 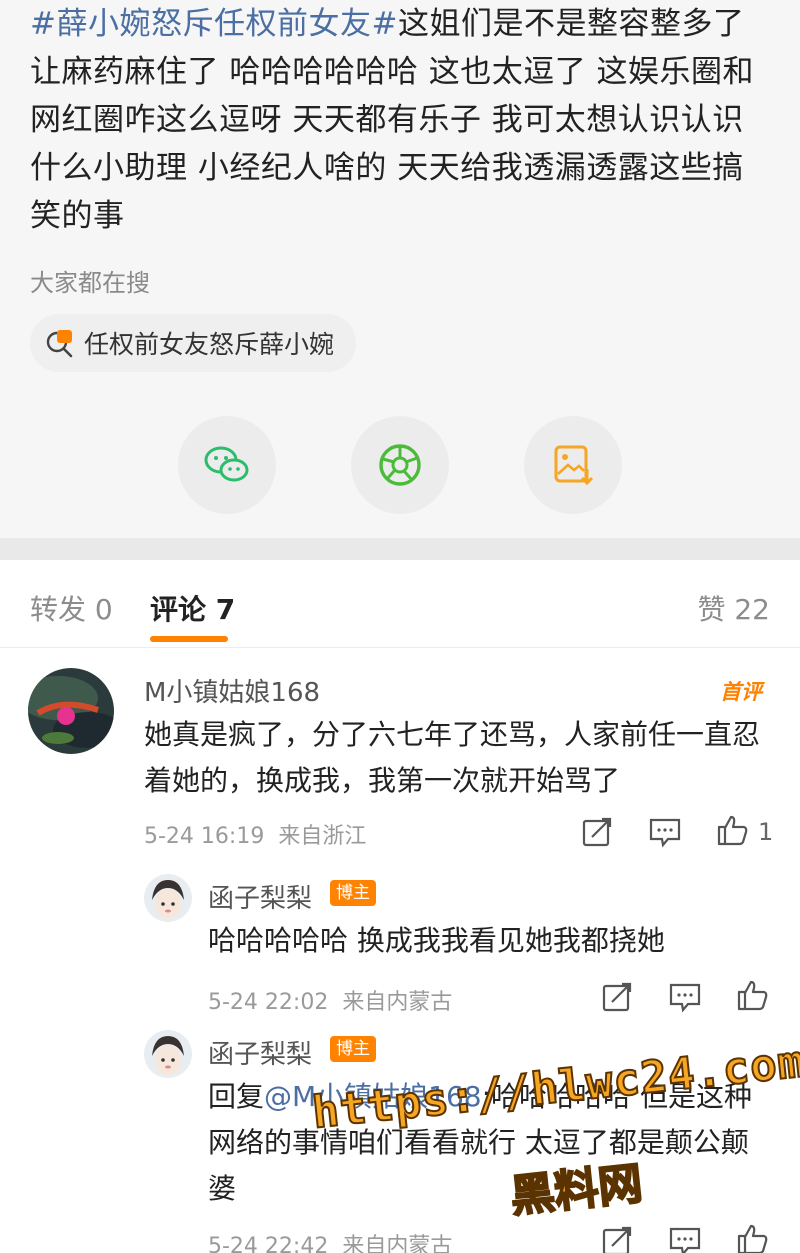 I want to click on tab-likes: 赞 22, so click(x=733, y=608).